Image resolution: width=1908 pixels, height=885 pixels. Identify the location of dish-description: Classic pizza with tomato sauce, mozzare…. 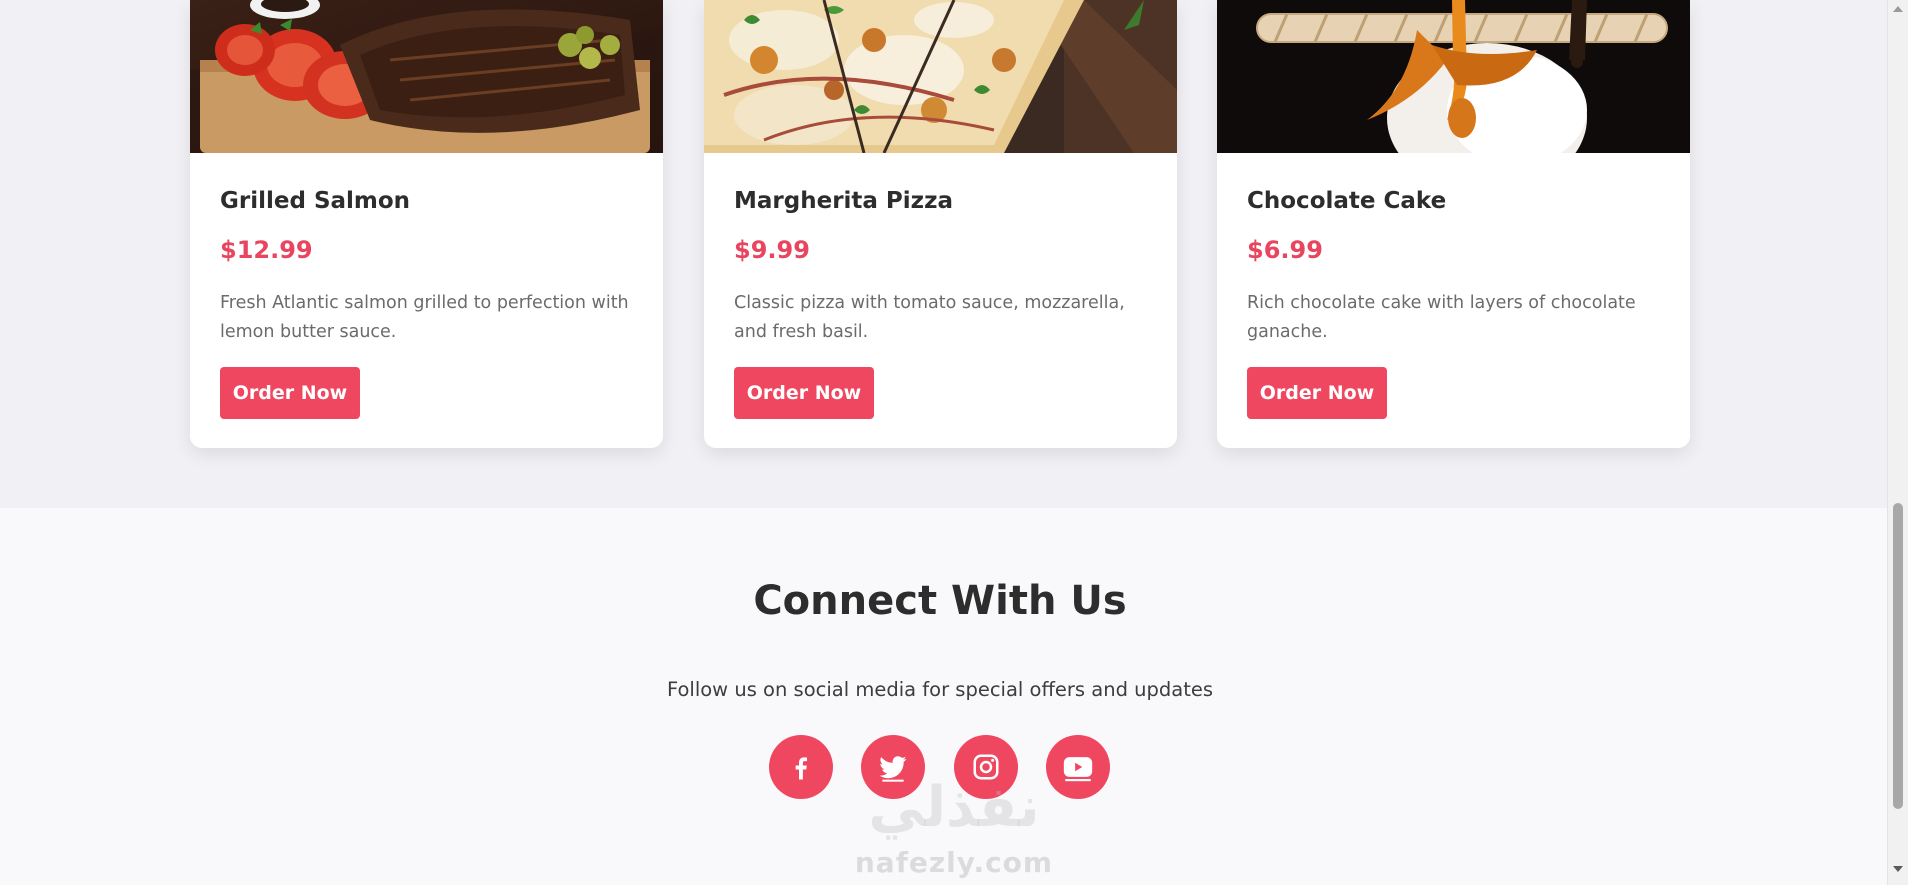
(929, 317).